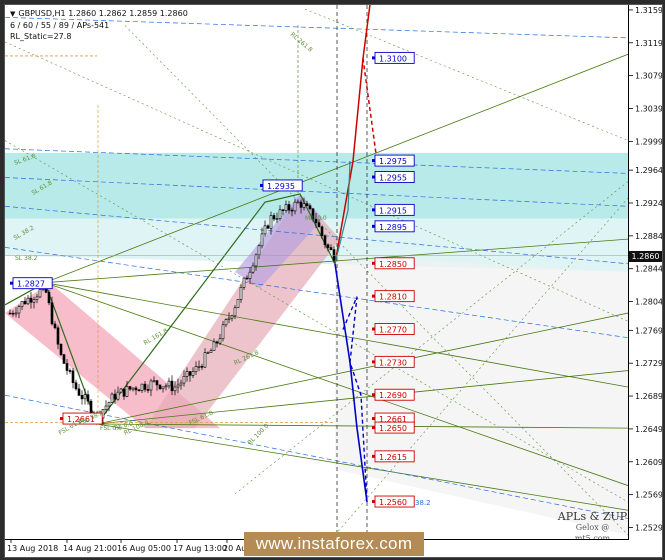 The image size is (665, 560). What do you see at coordinates (393, 457) in the screenshot?
I see `down-target-label: 1.2615` at bounding box center [393, 457].